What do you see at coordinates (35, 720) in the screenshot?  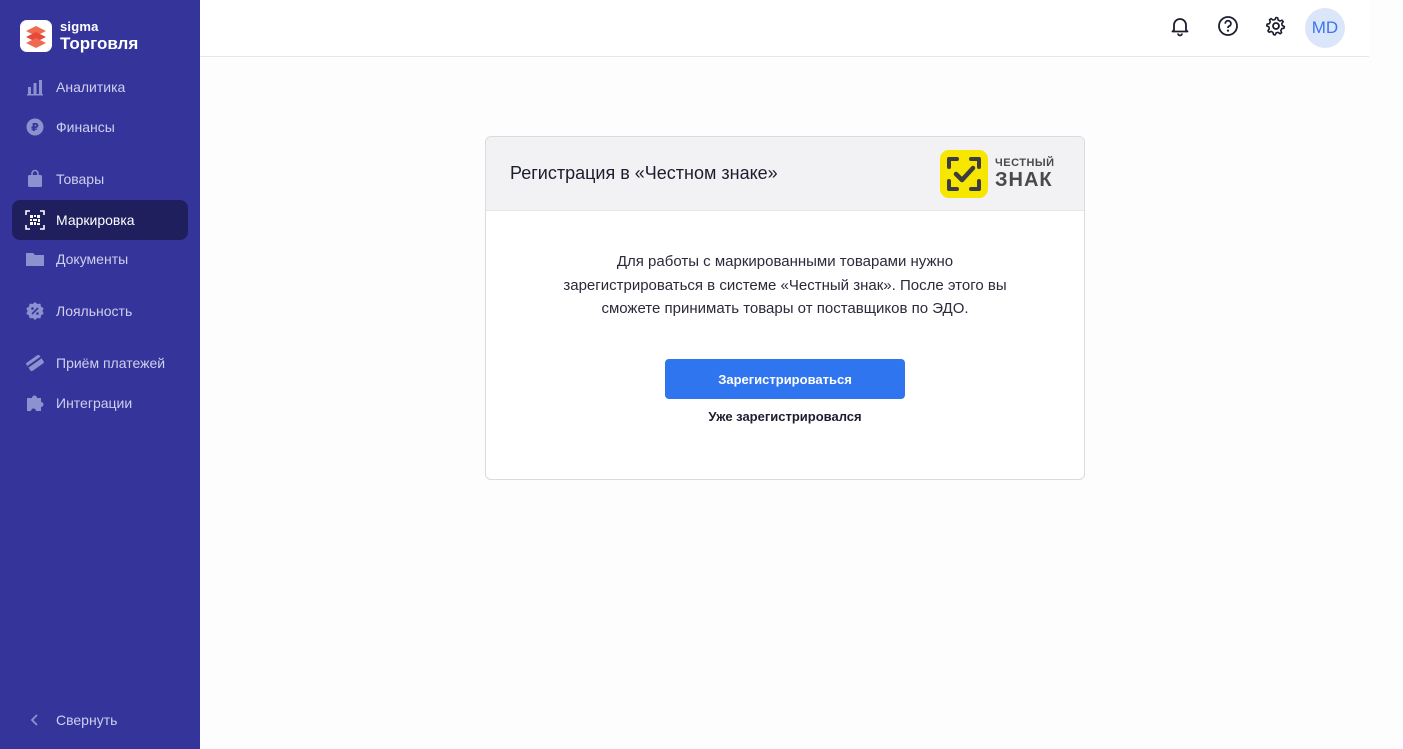 I see `chevron-left-icon` at bounding box center [35, 720].